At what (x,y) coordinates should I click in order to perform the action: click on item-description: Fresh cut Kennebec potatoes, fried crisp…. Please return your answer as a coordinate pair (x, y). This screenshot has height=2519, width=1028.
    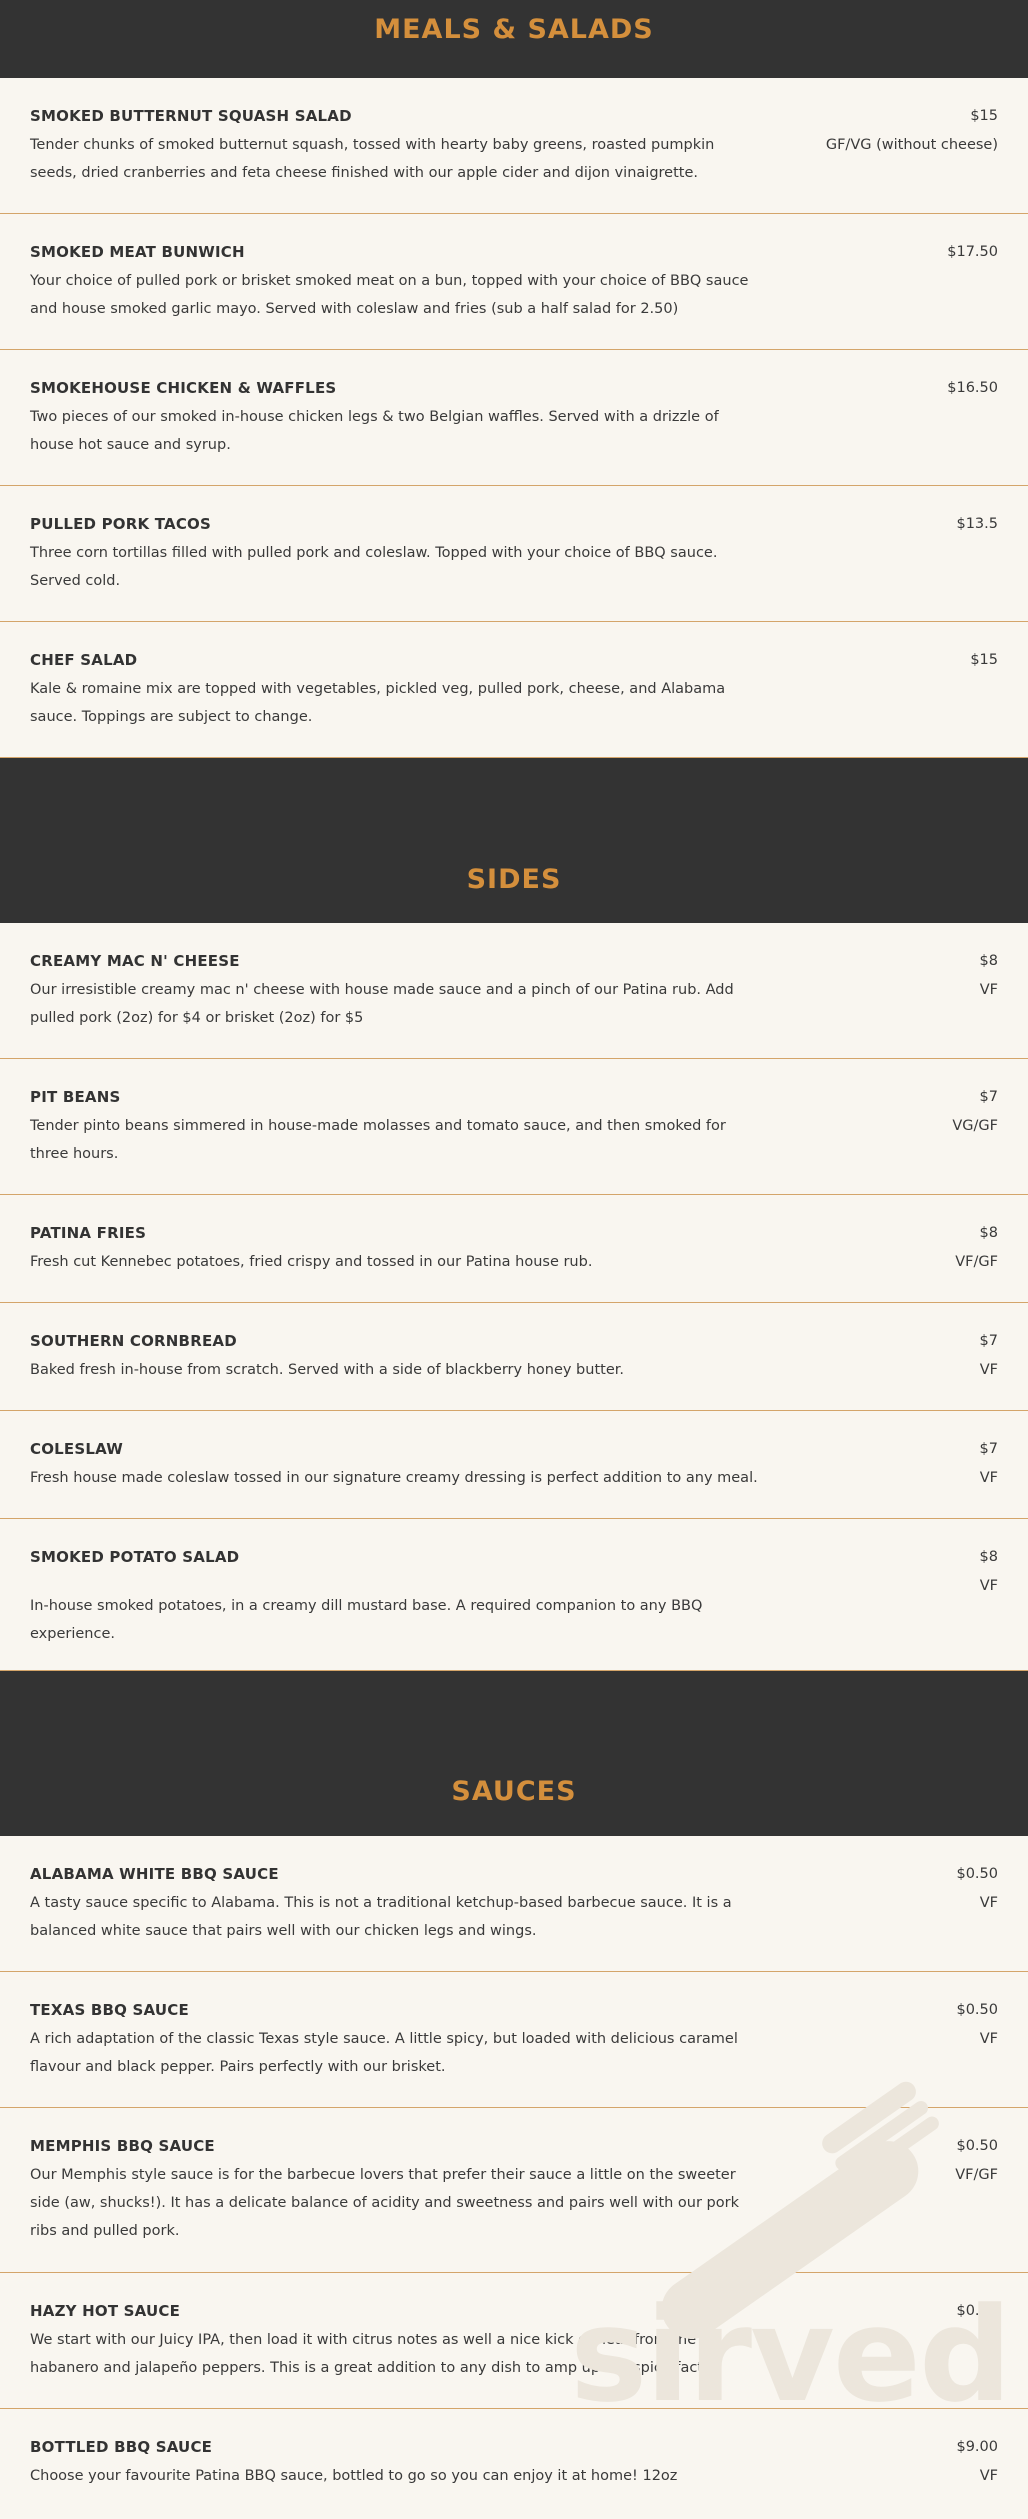
    Looking at the image, I should click on (311, 1262).